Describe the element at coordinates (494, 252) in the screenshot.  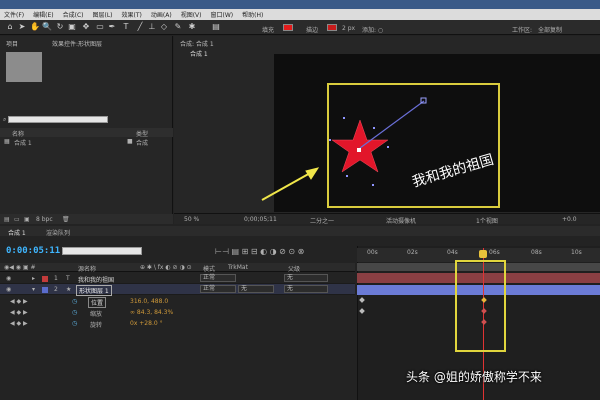
I see `ruler-label: 06s` at that location.